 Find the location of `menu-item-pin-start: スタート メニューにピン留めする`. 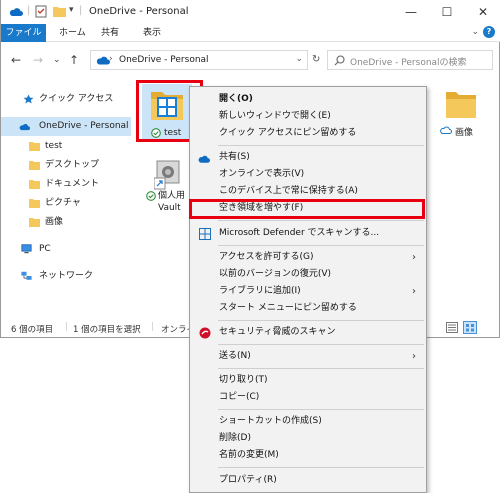

menu-item-pin-start: スタート メニューにピン留めする is located at coordinates (308, 308).